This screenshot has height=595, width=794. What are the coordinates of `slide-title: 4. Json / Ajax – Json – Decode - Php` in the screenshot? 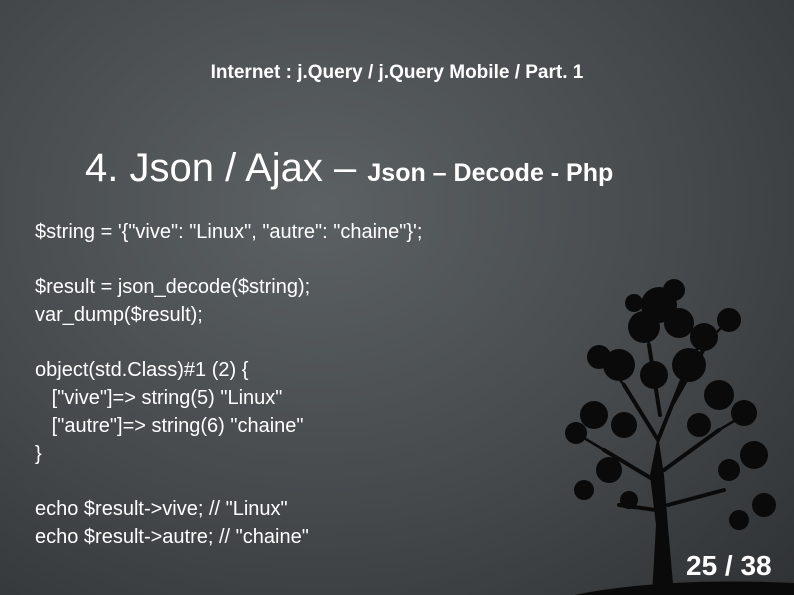 It's located at (349, 168).